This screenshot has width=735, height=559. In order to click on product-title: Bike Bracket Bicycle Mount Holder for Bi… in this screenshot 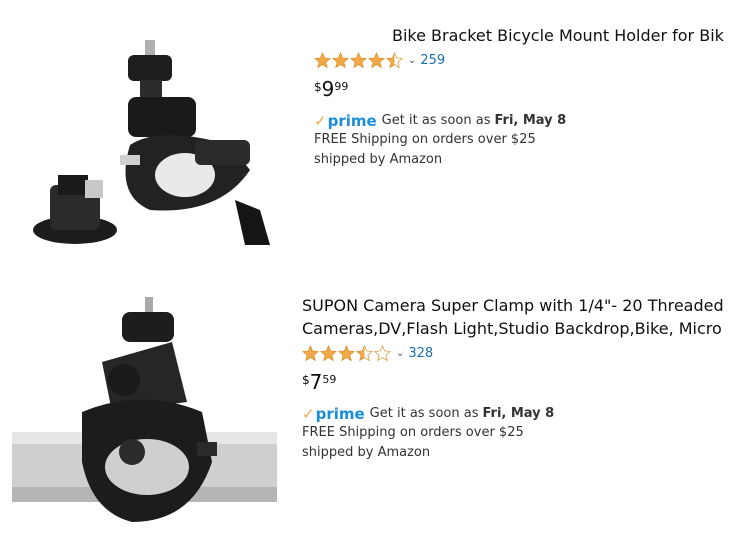, I will do `click(519, 35)`.